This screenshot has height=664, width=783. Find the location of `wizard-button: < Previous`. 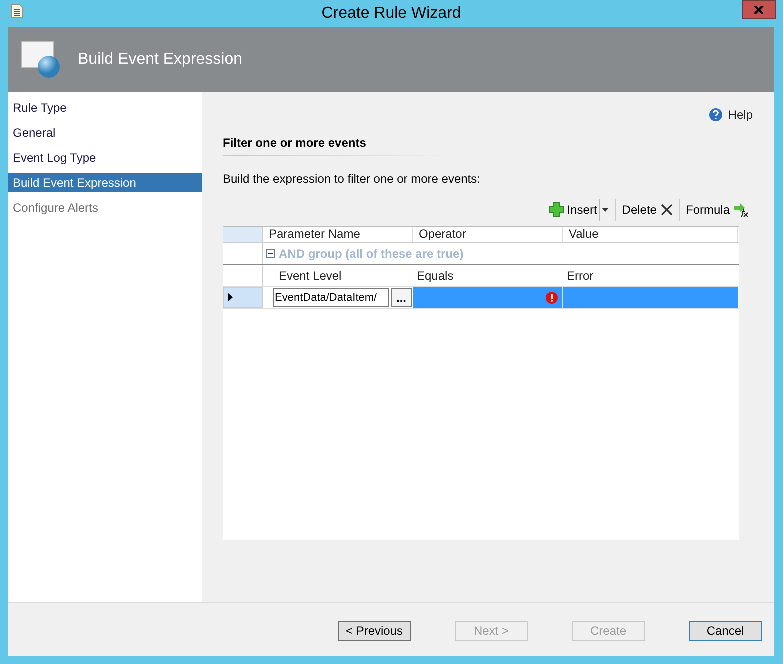

wizard-button: < Previous is located at coordinates (374, 630).